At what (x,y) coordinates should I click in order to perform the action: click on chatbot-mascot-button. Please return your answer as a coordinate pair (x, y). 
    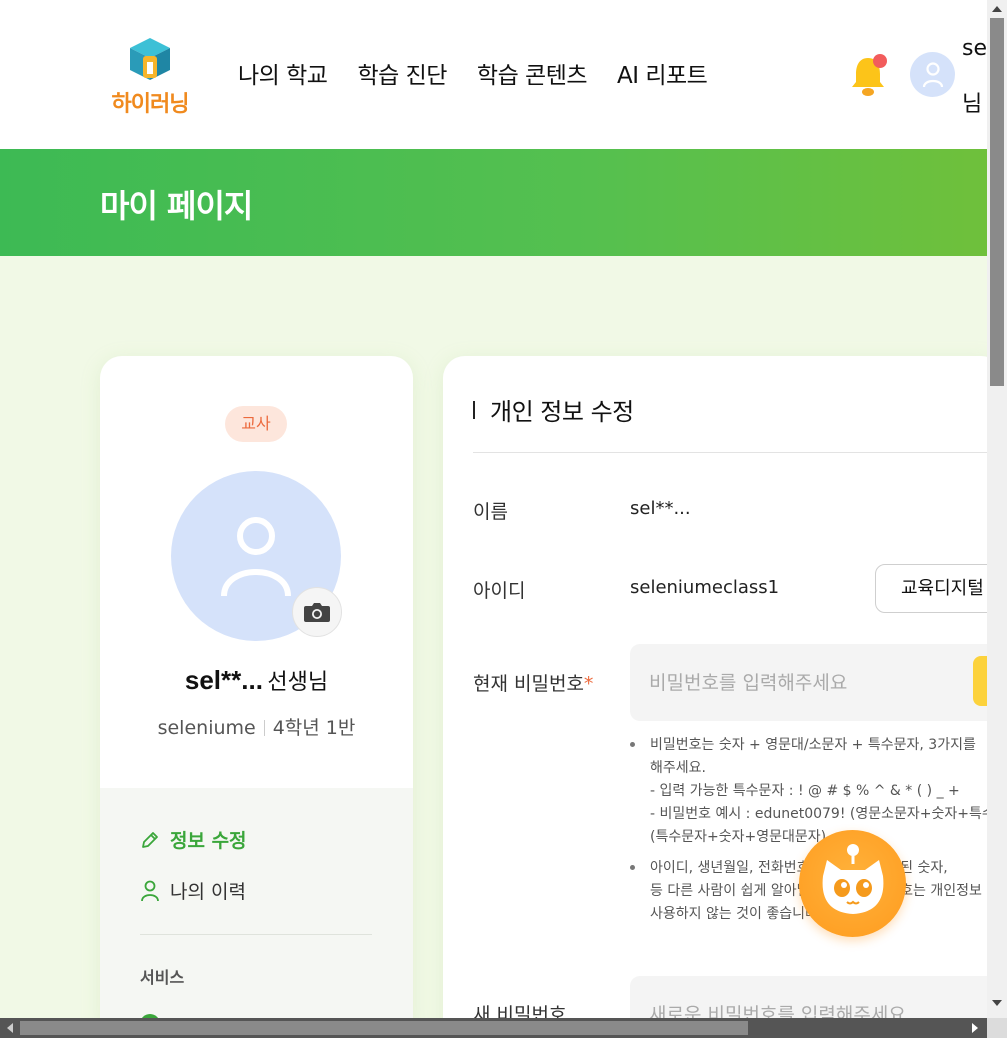
    Looking at the image, I should click on (852, 883).